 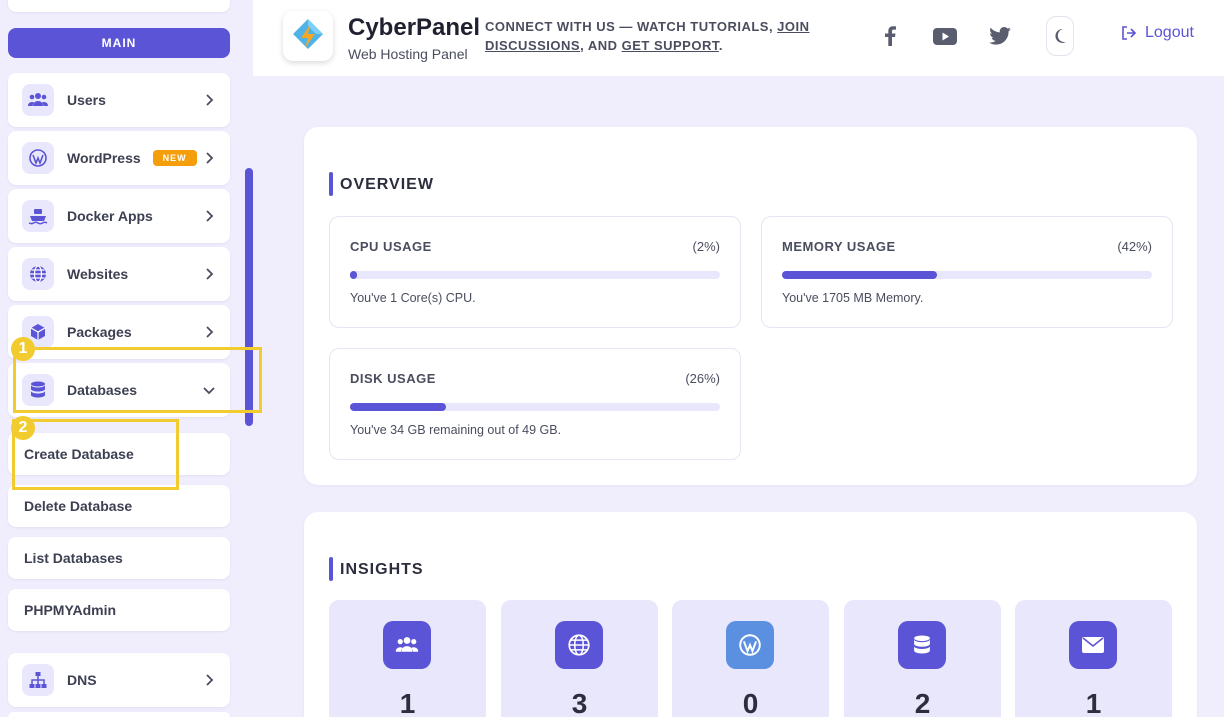 What do you see at coordinates (38, 680) in the screenshot?
I see `sitemap-icon` at bounding box center [38, 680].